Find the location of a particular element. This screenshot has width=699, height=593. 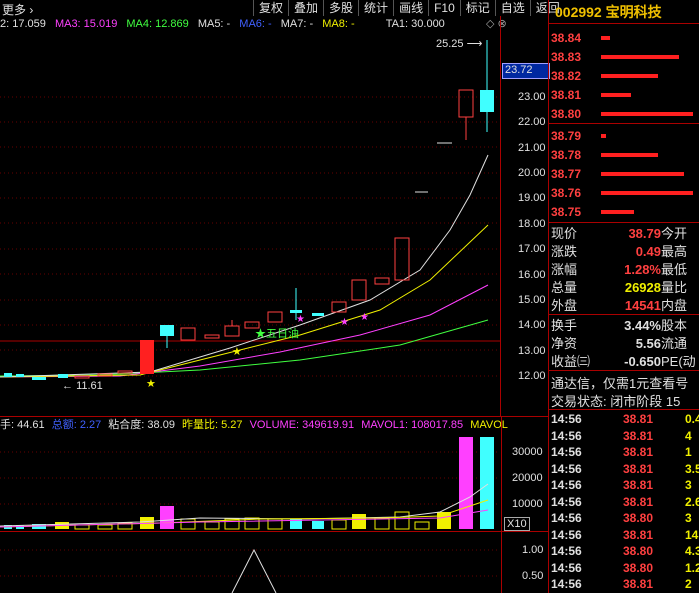

order-row: 38.75 is located at coordinates (566, 212).